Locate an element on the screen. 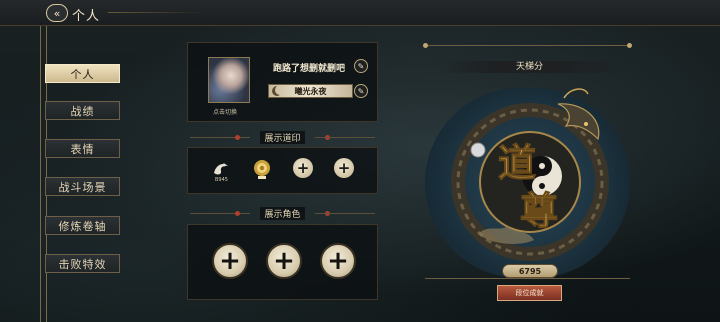  add-role-button-2: + is located at coordinates (284, 261).